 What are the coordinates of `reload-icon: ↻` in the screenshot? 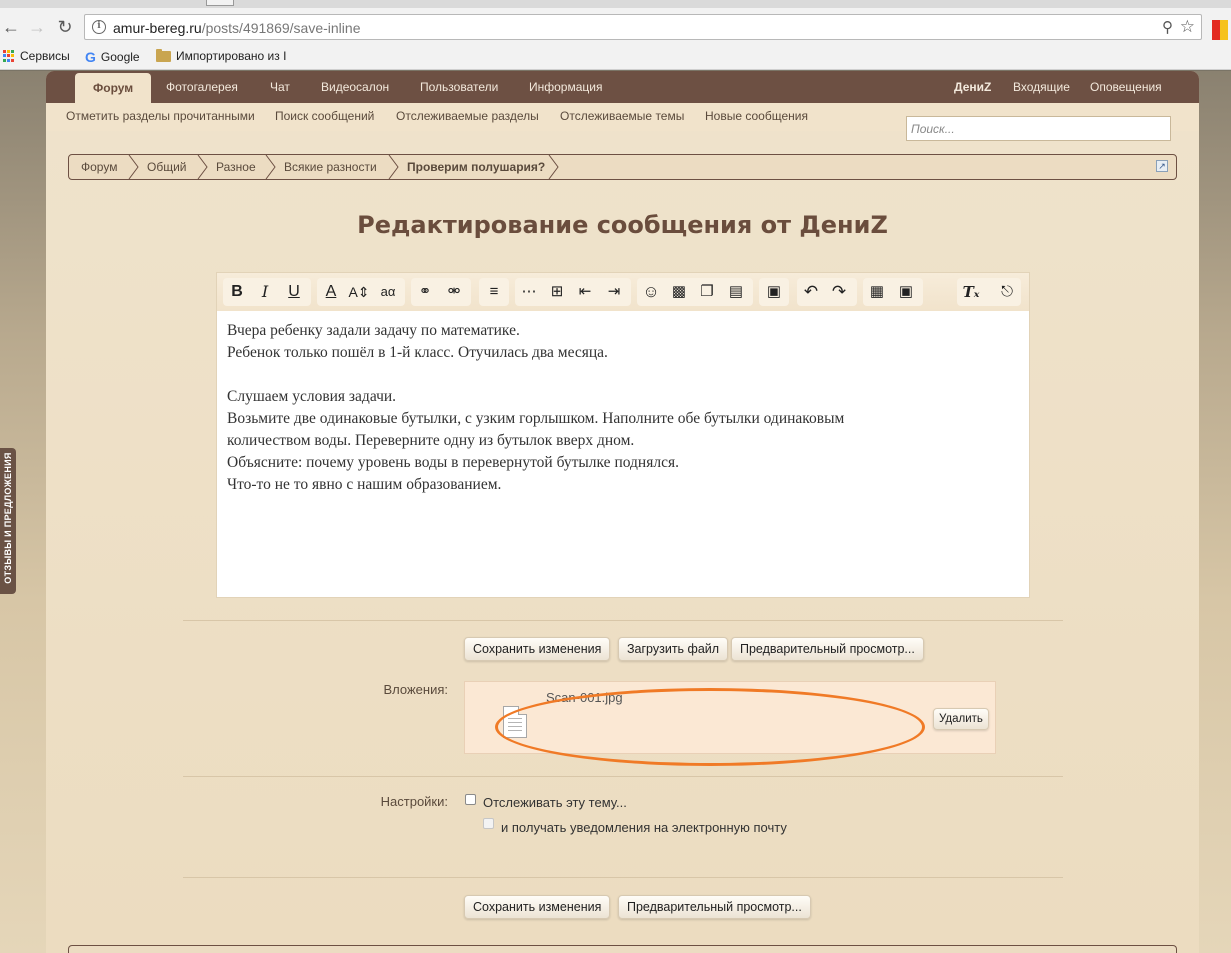 It's located at (65, 27).